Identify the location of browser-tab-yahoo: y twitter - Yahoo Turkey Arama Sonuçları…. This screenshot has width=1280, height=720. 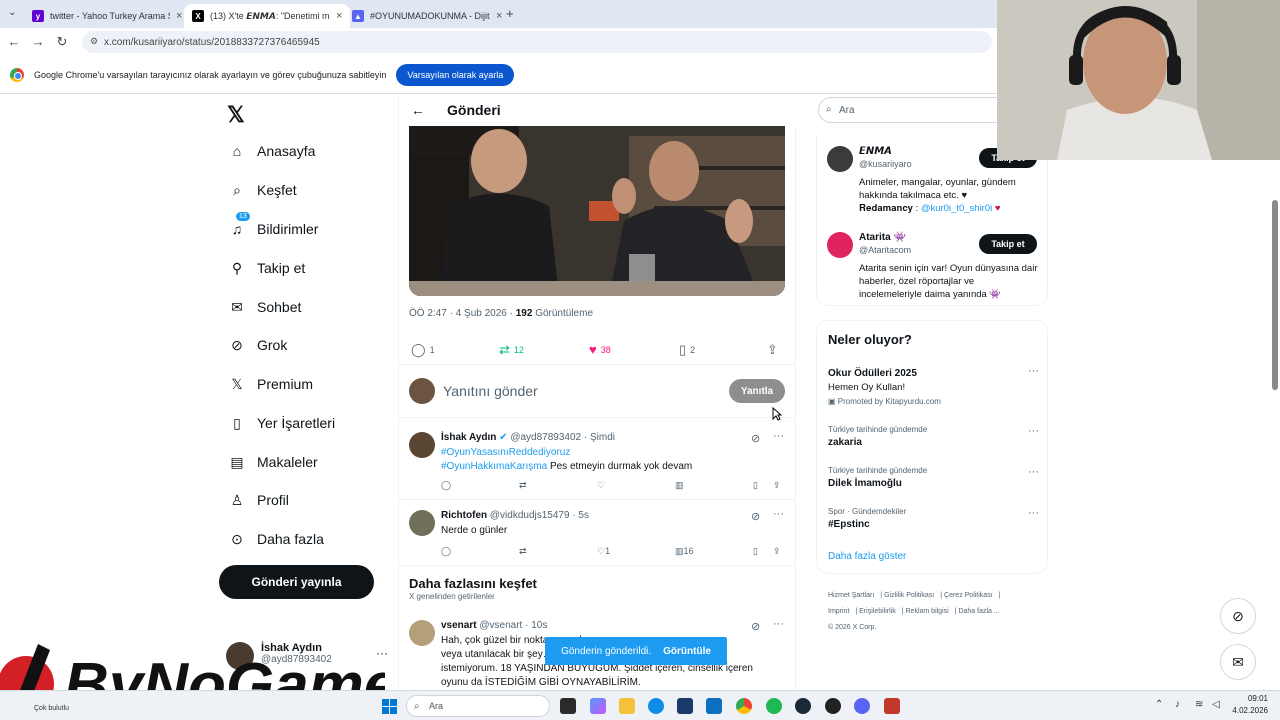
(107, 16).